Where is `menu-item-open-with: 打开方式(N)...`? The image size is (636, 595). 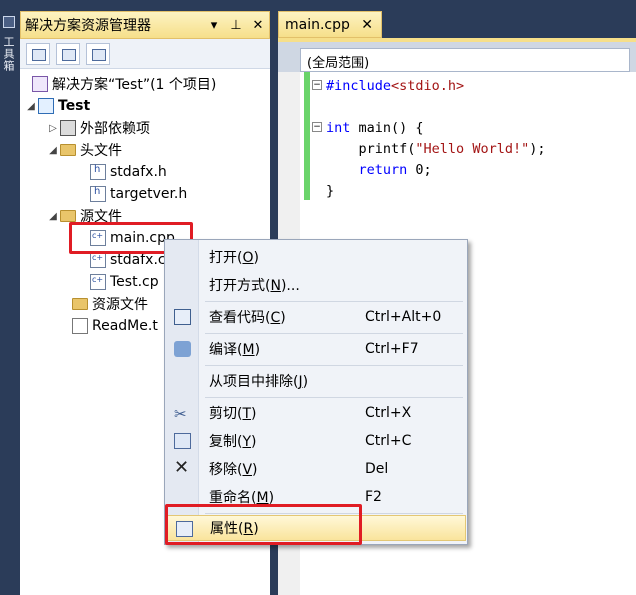 menu-item-open-with: 打开方式(N)... is located at coordinates (316, 285).